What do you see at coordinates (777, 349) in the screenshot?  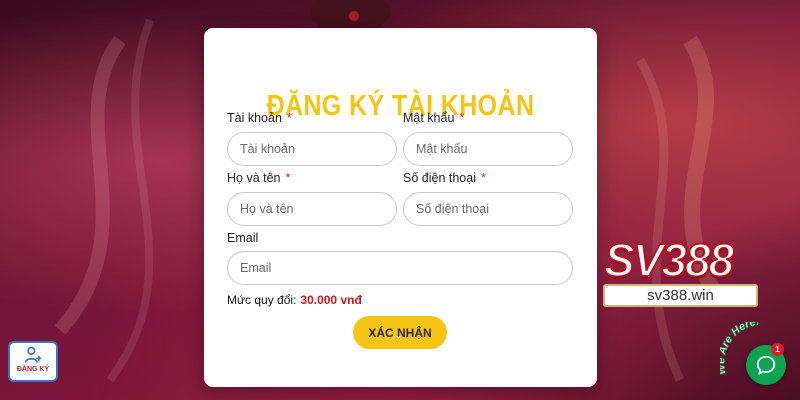 I see `notification-badge: 1` at bounding box center [777, 349].